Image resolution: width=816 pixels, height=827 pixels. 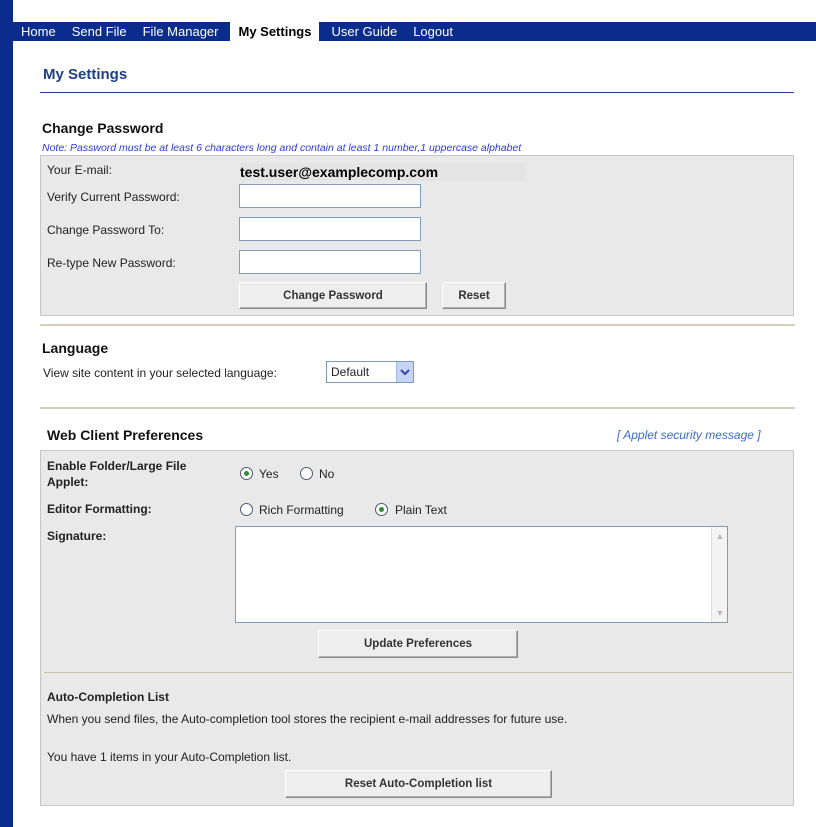 I want to click on nav-my-settings: My Settings, so click(x=275, y=31).